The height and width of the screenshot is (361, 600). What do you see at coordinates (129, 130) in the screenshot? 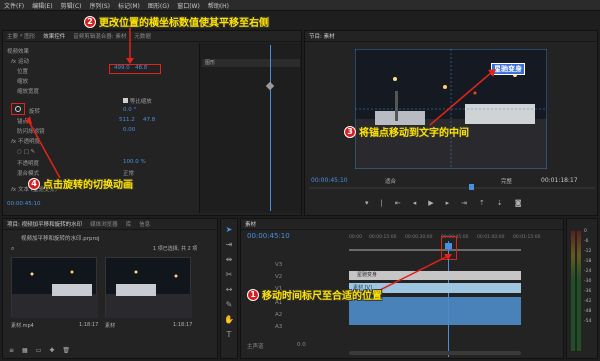
I see `antiflicker-field: 0.00` at bounding box center [129, 130].